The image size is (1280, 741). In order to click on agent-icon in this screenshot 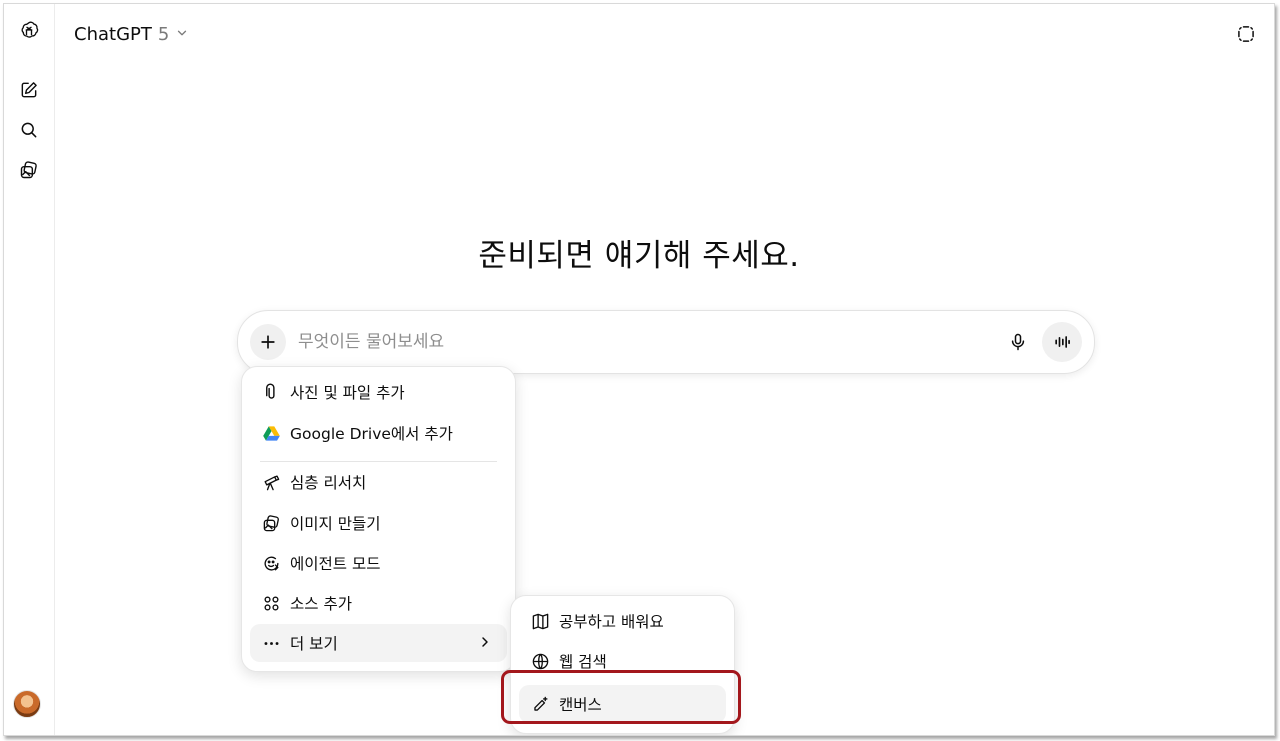, I will do `click(271, 563)`.